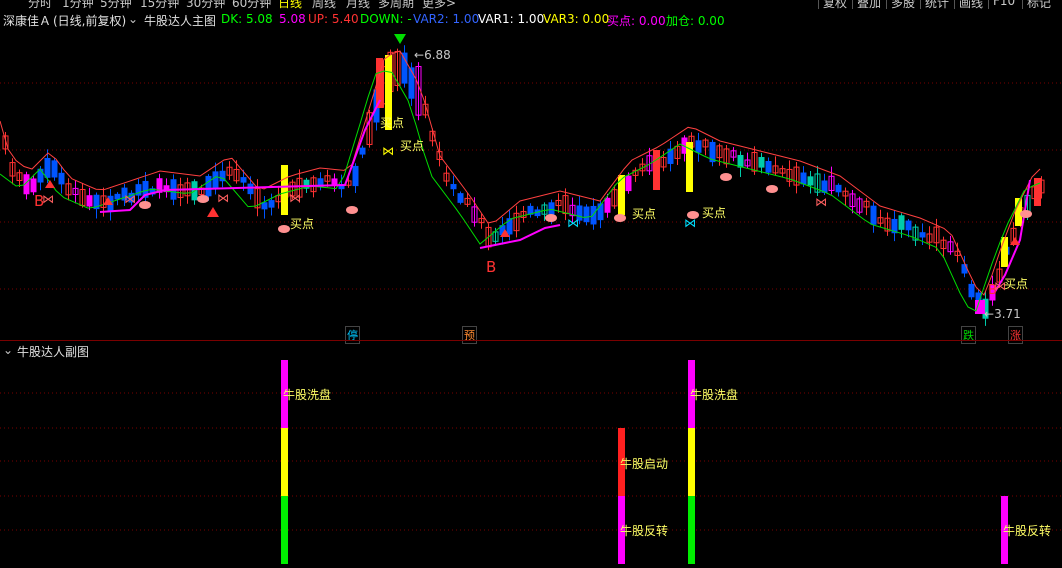  I want to click on low-price-label: ←3.71, so click(1002, 314).